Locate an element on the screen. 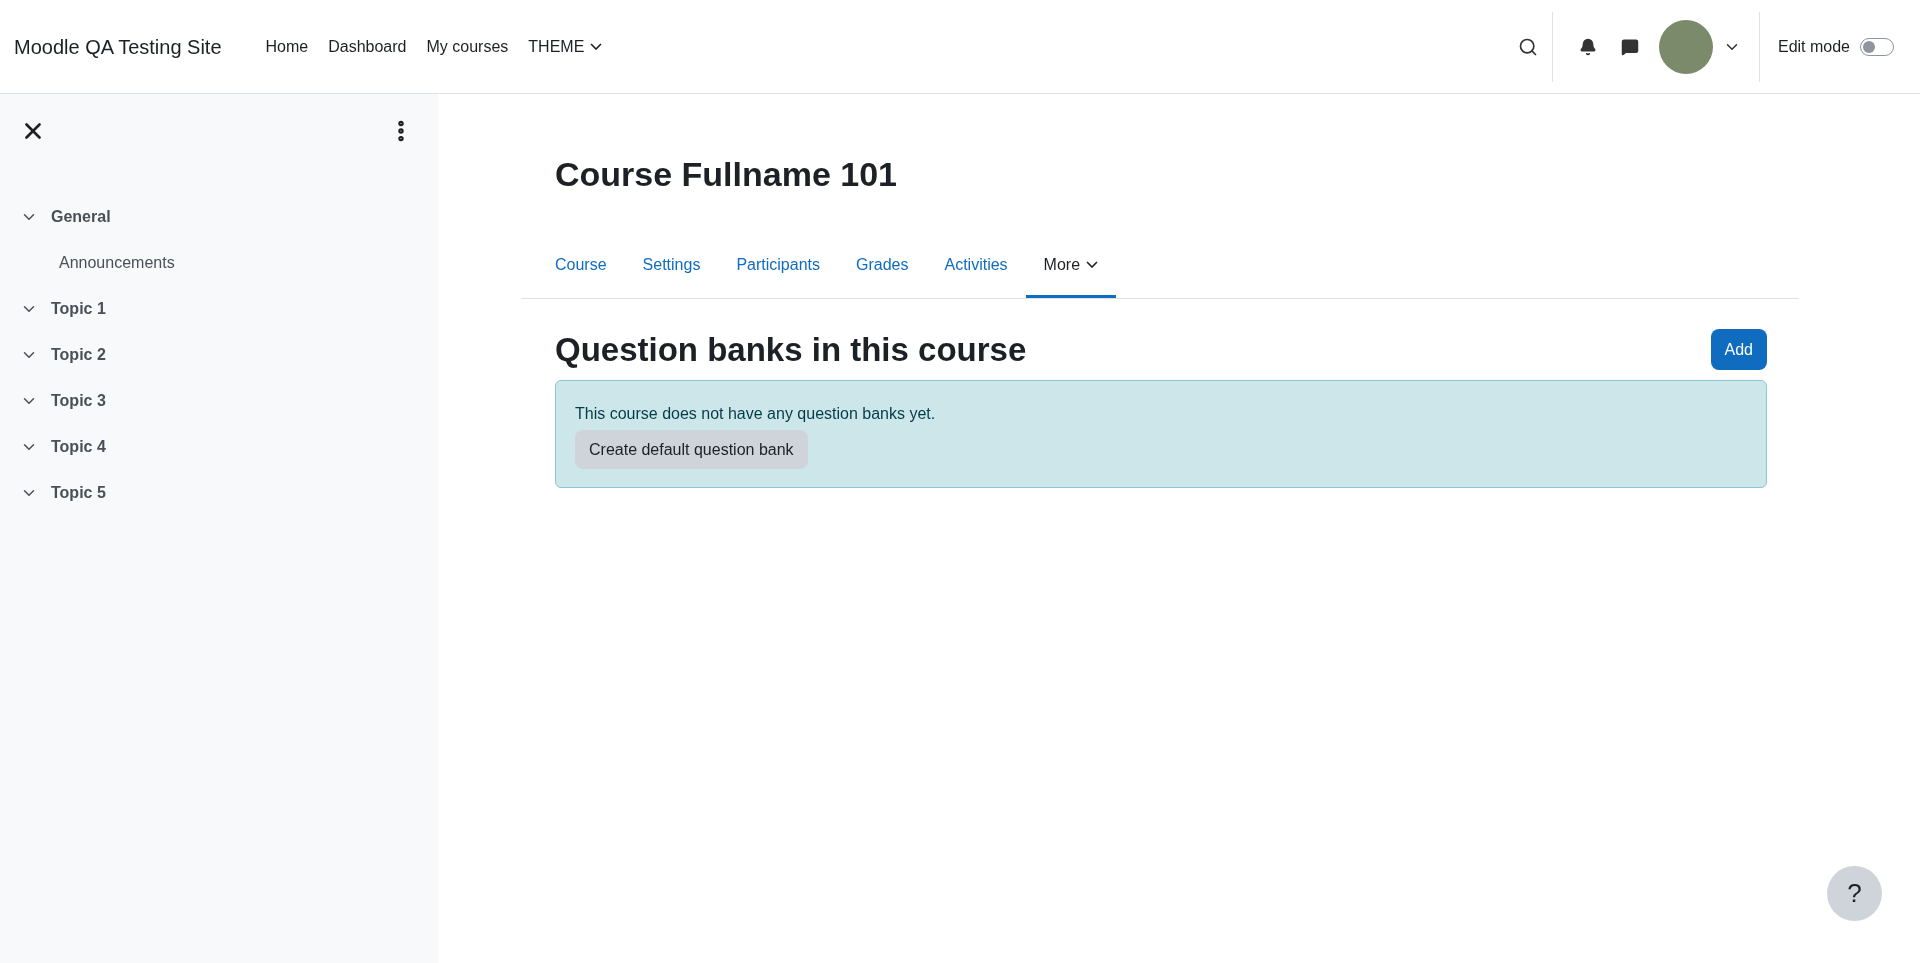 This screenshot has width=1920, height=963. edit-mode-toggle is located at coordinates (1877, 46).